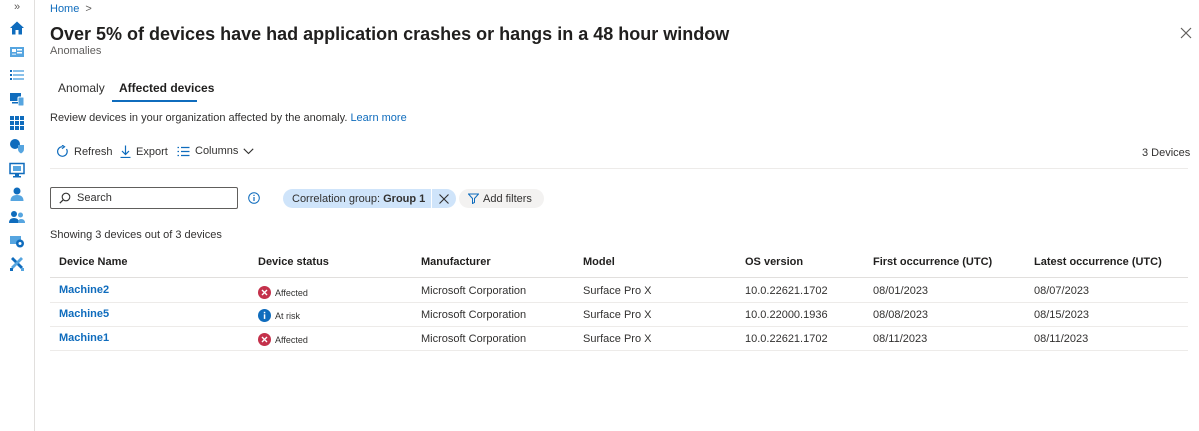  I want to click on first-occurrence-cell: 08/08/2023, so click(901, 315).